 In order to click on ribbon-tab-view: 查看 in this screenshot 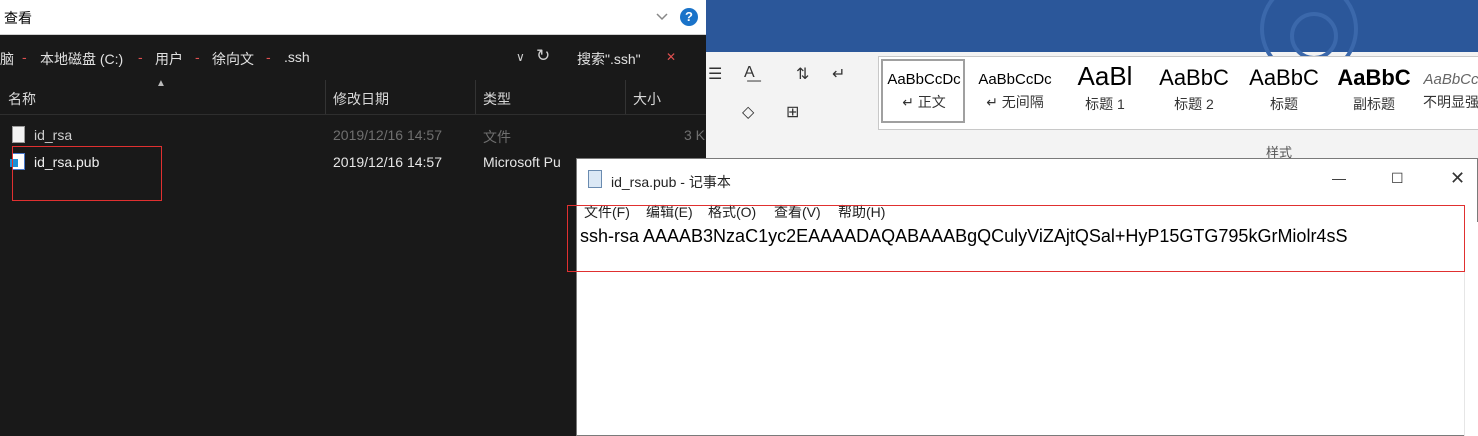, I will do `click(18, 18)`.